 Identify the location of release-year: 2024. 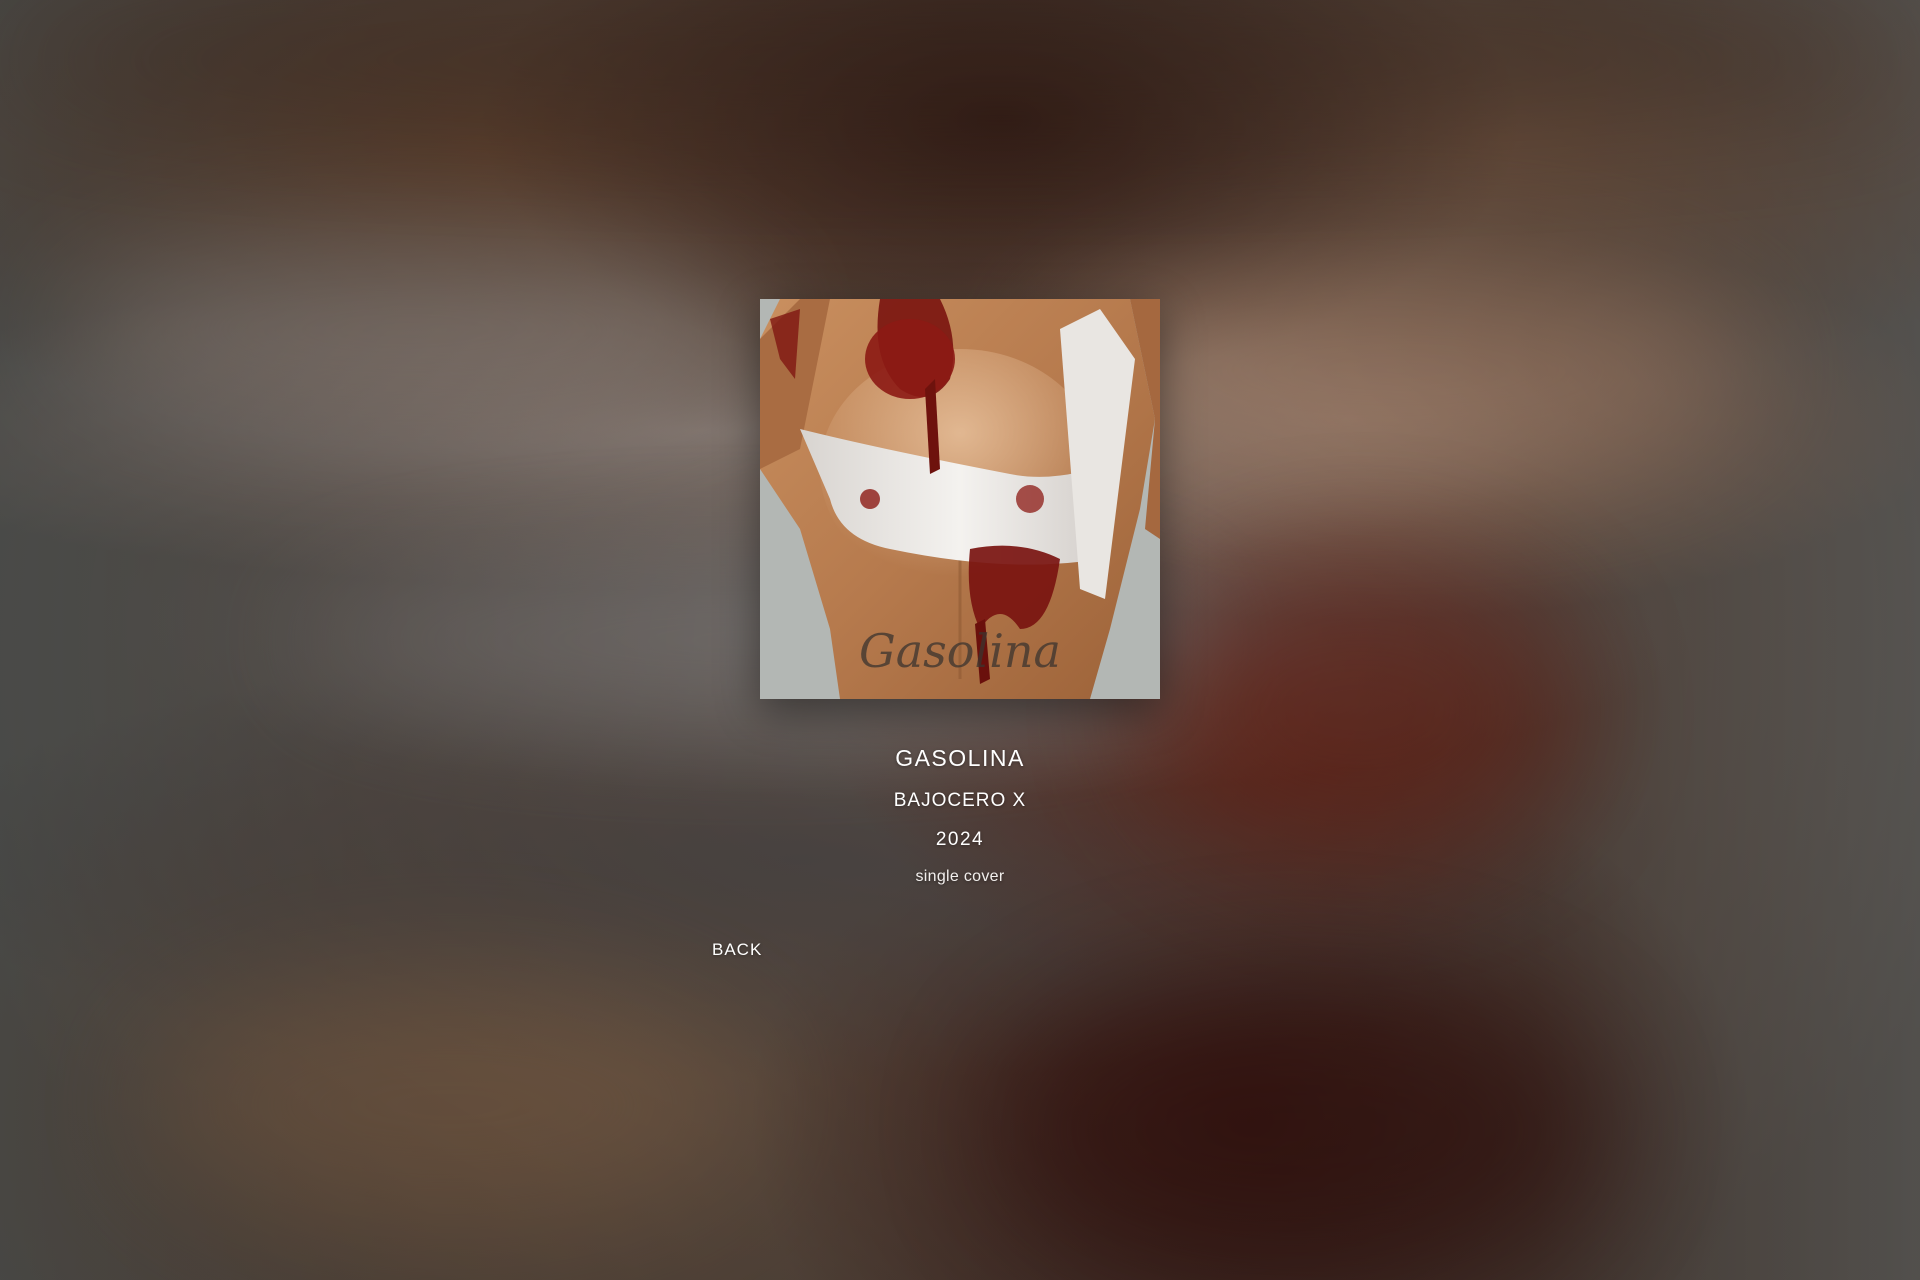
(960, 839).